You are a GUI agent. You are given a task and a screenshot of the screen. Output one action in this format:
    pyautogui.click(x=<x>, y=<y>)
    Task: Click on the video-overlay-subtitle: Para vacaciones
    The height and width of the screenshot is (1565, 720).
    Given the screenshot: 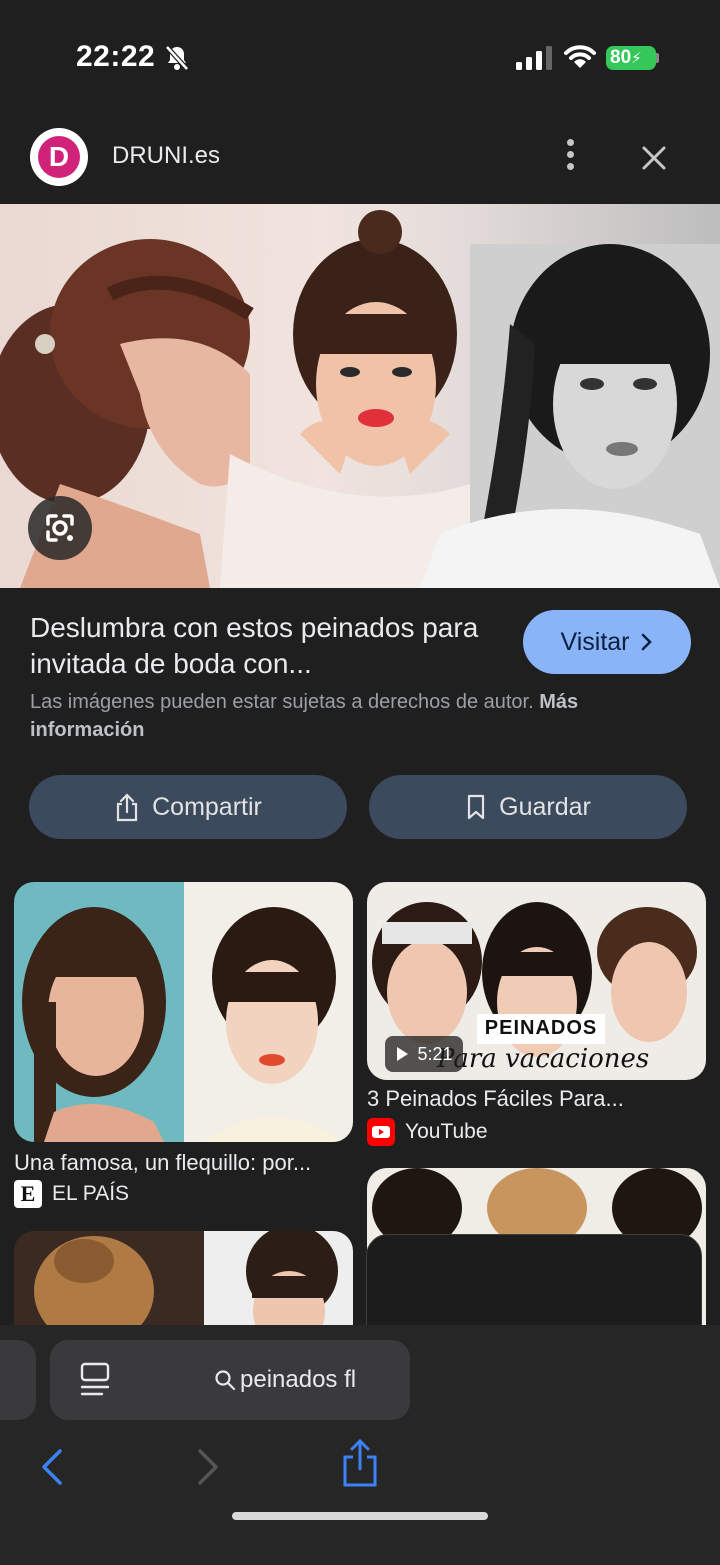 What is the action you would take?
    pyautogui.click(x=543, y=1059)
    